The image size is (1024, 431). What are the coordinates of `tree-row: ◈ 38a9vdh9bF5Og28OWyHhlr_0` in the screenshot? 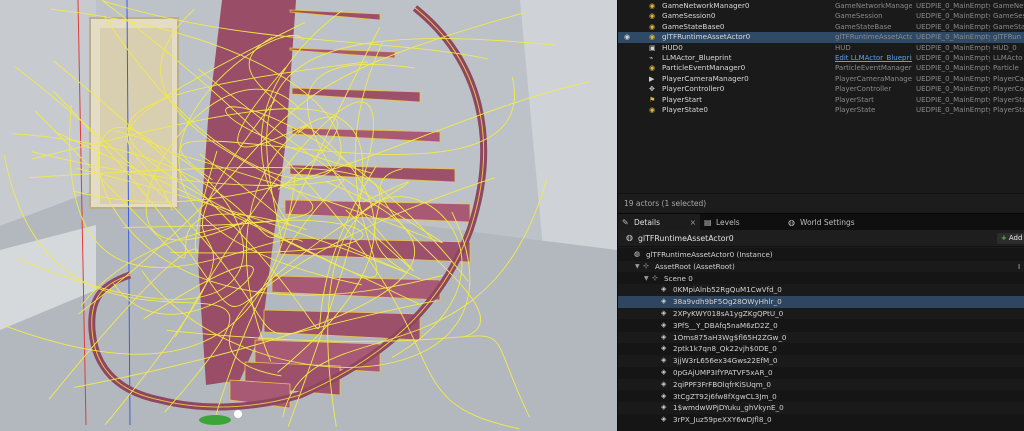 It's located at (821, 302).